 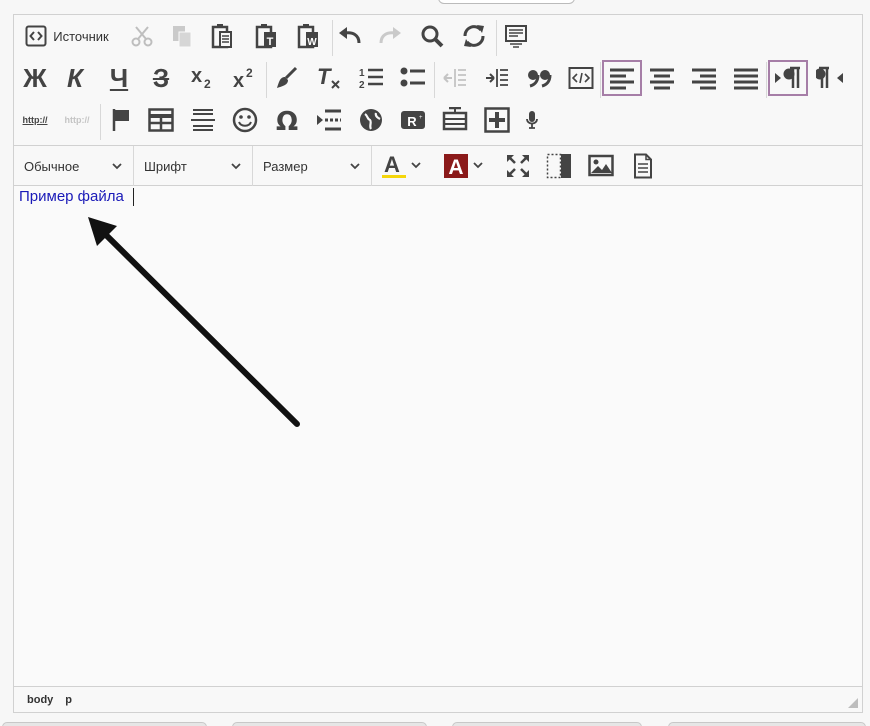 I want to click on show-blocks-button, so click(x=559, y=166).